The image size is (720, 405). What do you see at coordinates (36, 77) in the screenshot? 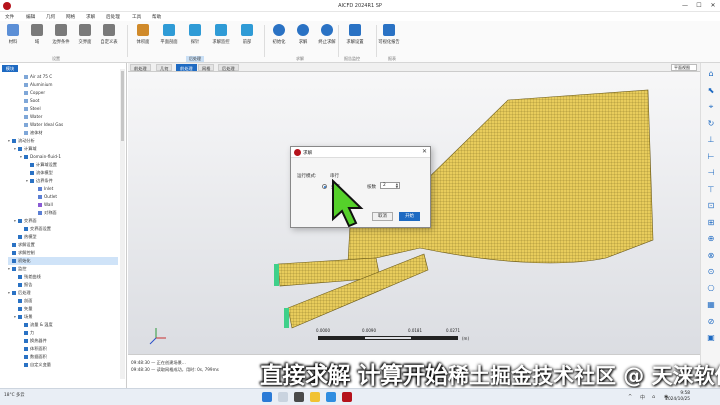
I see `tree-item: Air at 75 C` at bounding box center [36, 77].